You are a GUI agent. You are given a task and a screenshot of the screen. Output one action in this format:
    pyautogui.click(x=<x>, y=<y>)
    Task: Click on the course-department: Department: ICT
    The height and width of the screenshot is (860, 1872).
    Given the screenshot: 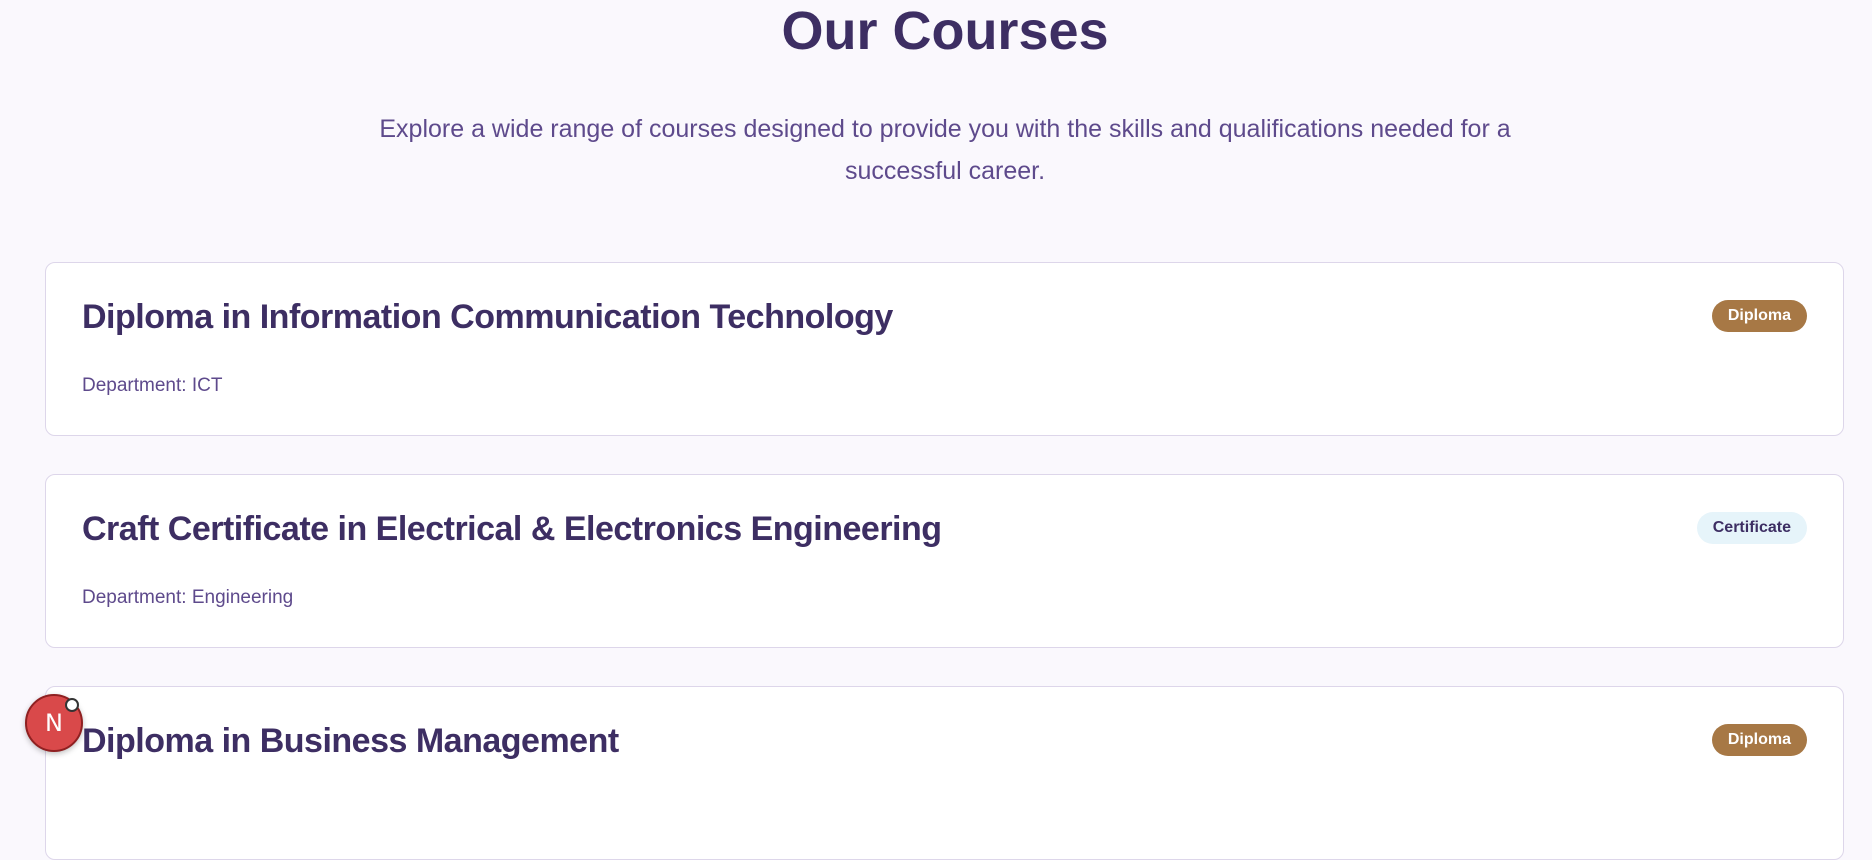 What is the action you would take?
    pyautogui.click(x=152, y=385)
    